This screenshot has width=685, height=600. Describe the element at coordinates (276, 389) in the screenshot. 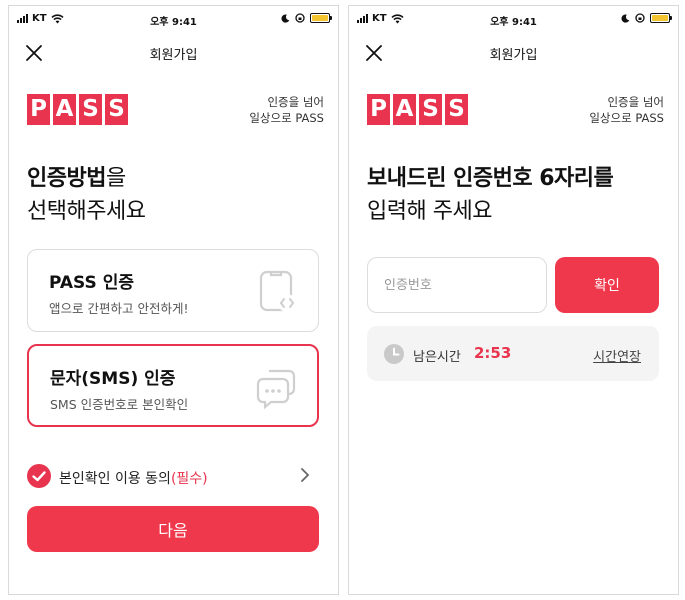

I see `chat-bubbles-icon` at that location.